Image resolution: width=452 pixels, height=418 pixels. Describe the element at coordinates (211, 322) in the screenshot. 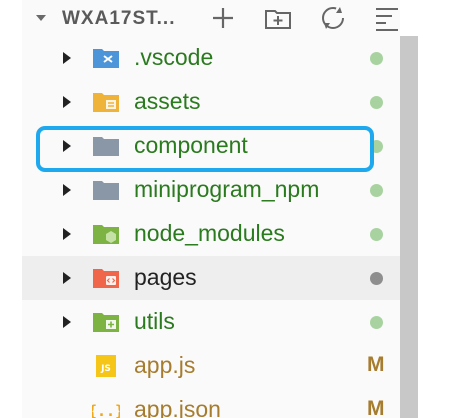

I see `tree-item-utils: utils` at that location.